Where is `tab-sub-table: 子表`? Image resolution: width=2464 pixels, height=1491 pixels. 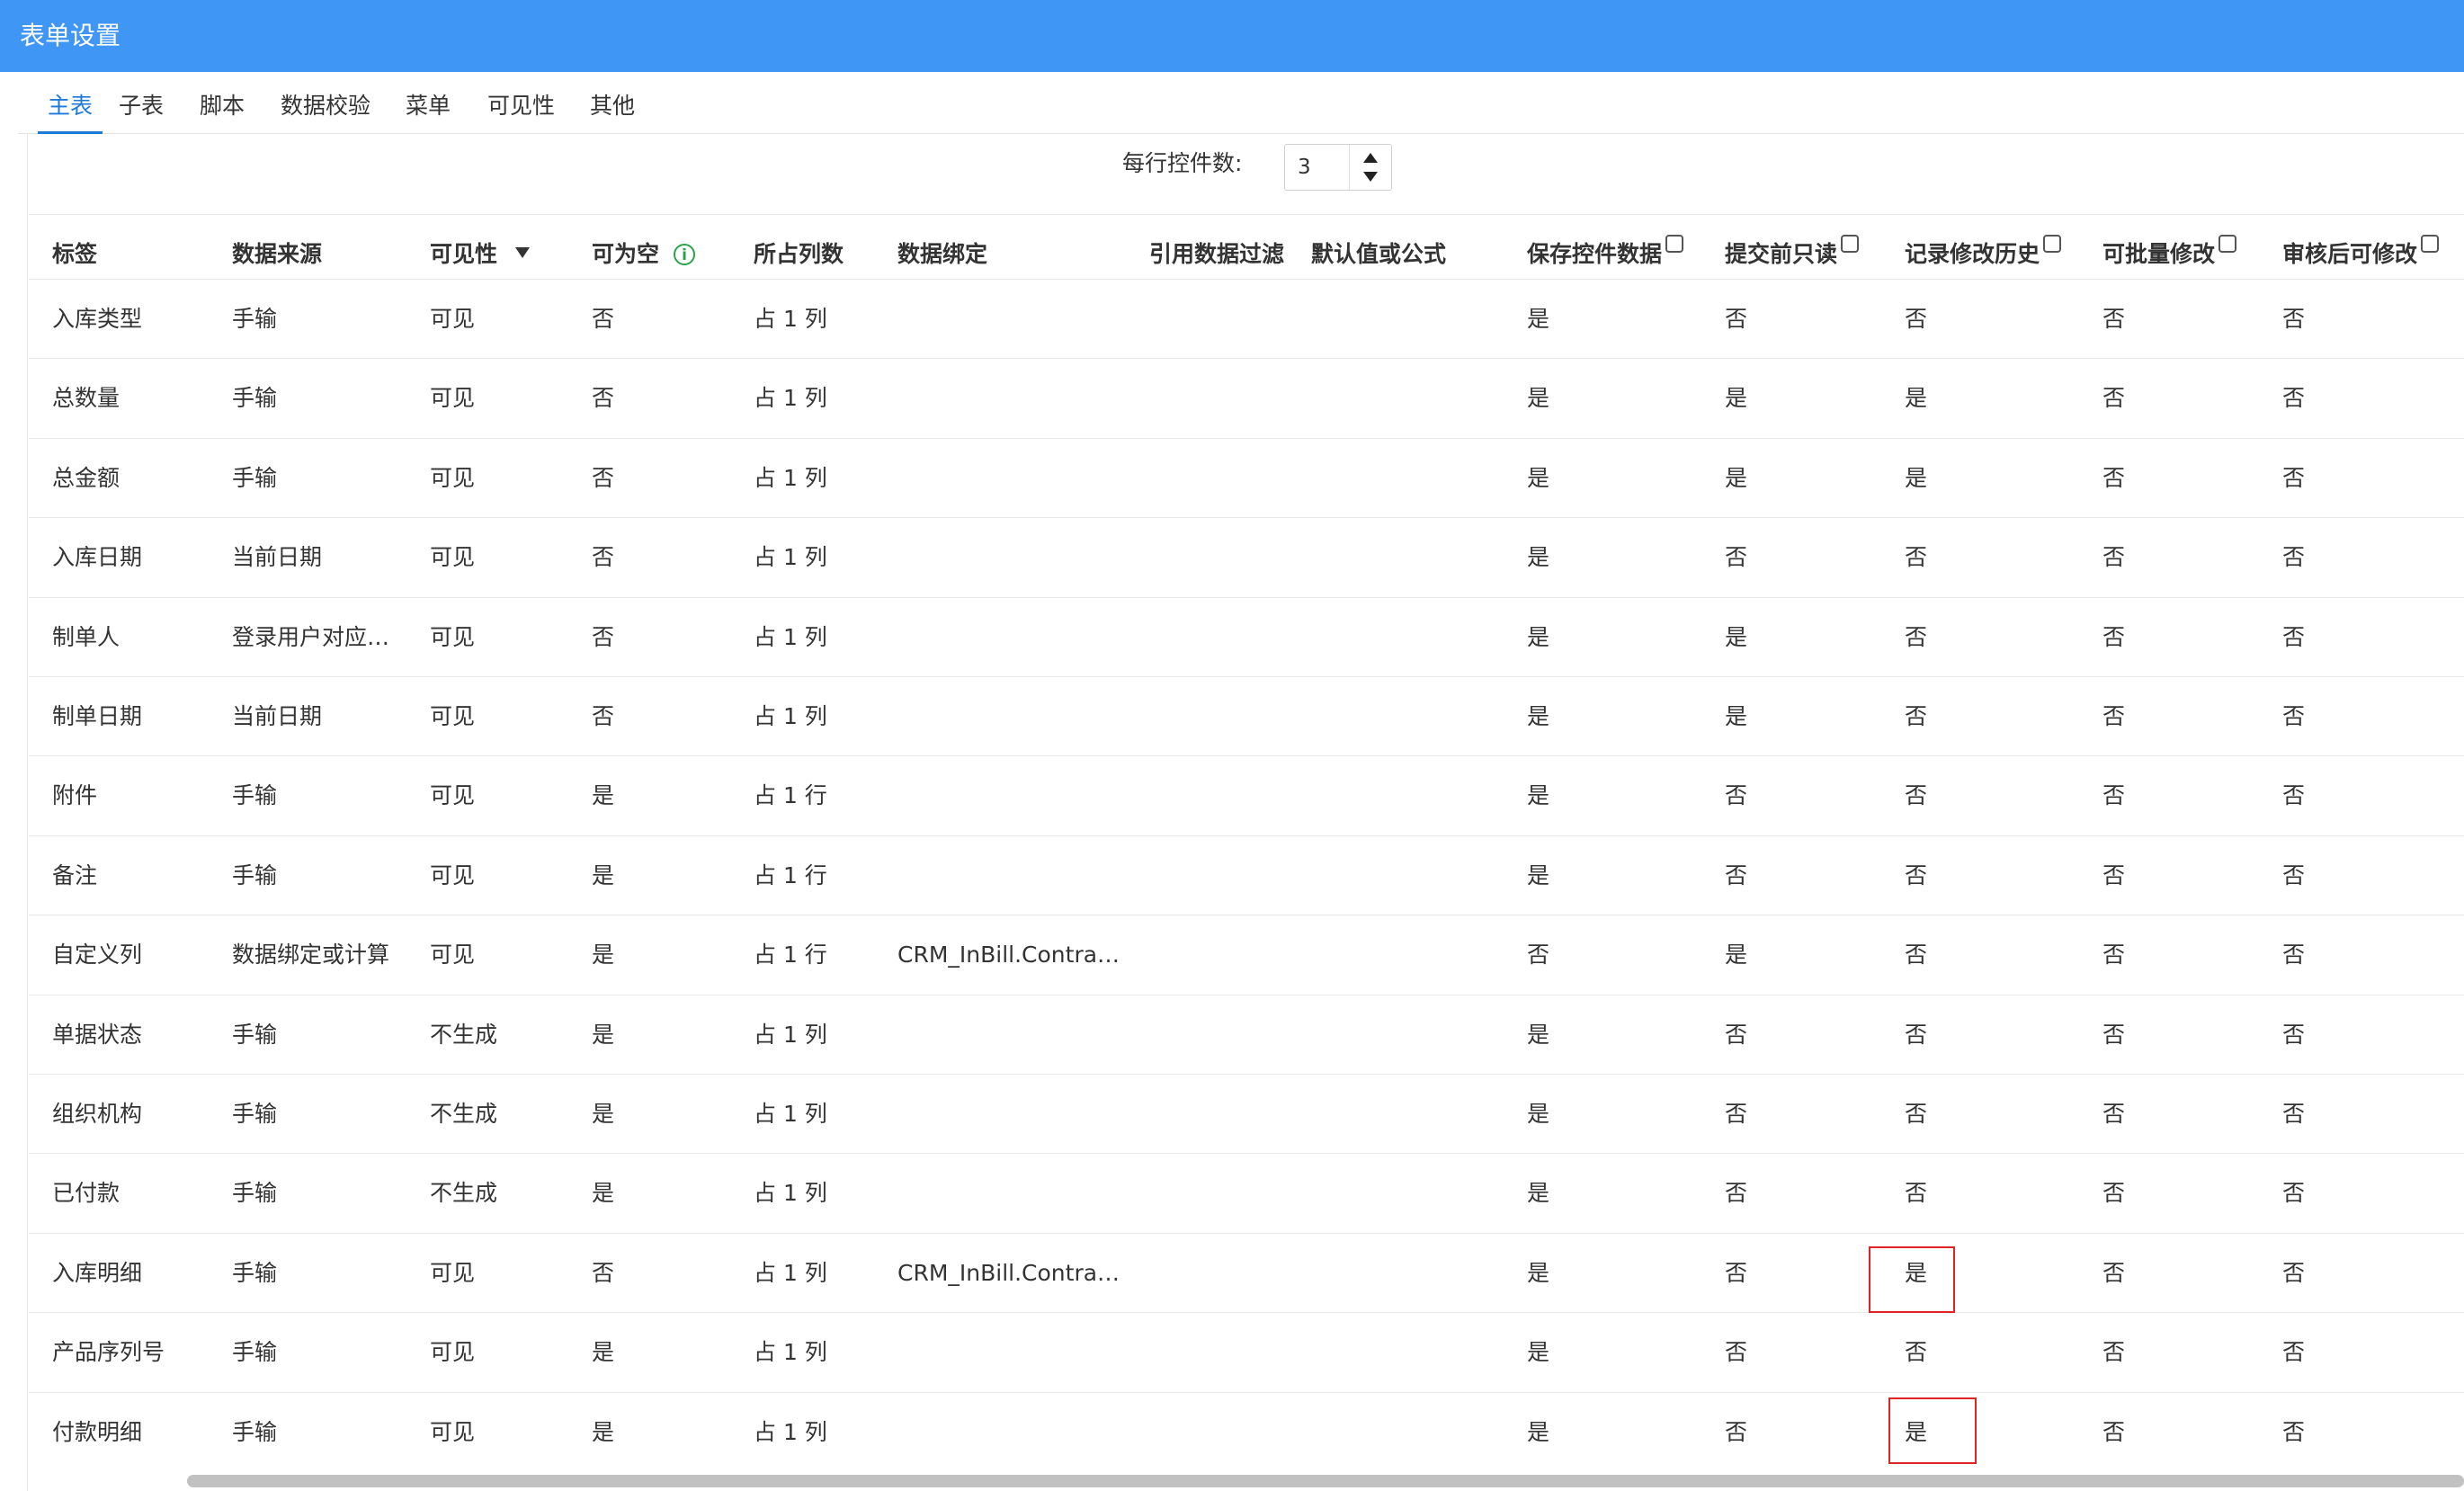 tab-sub-table: 子表 is located at coordinates (141, 102).